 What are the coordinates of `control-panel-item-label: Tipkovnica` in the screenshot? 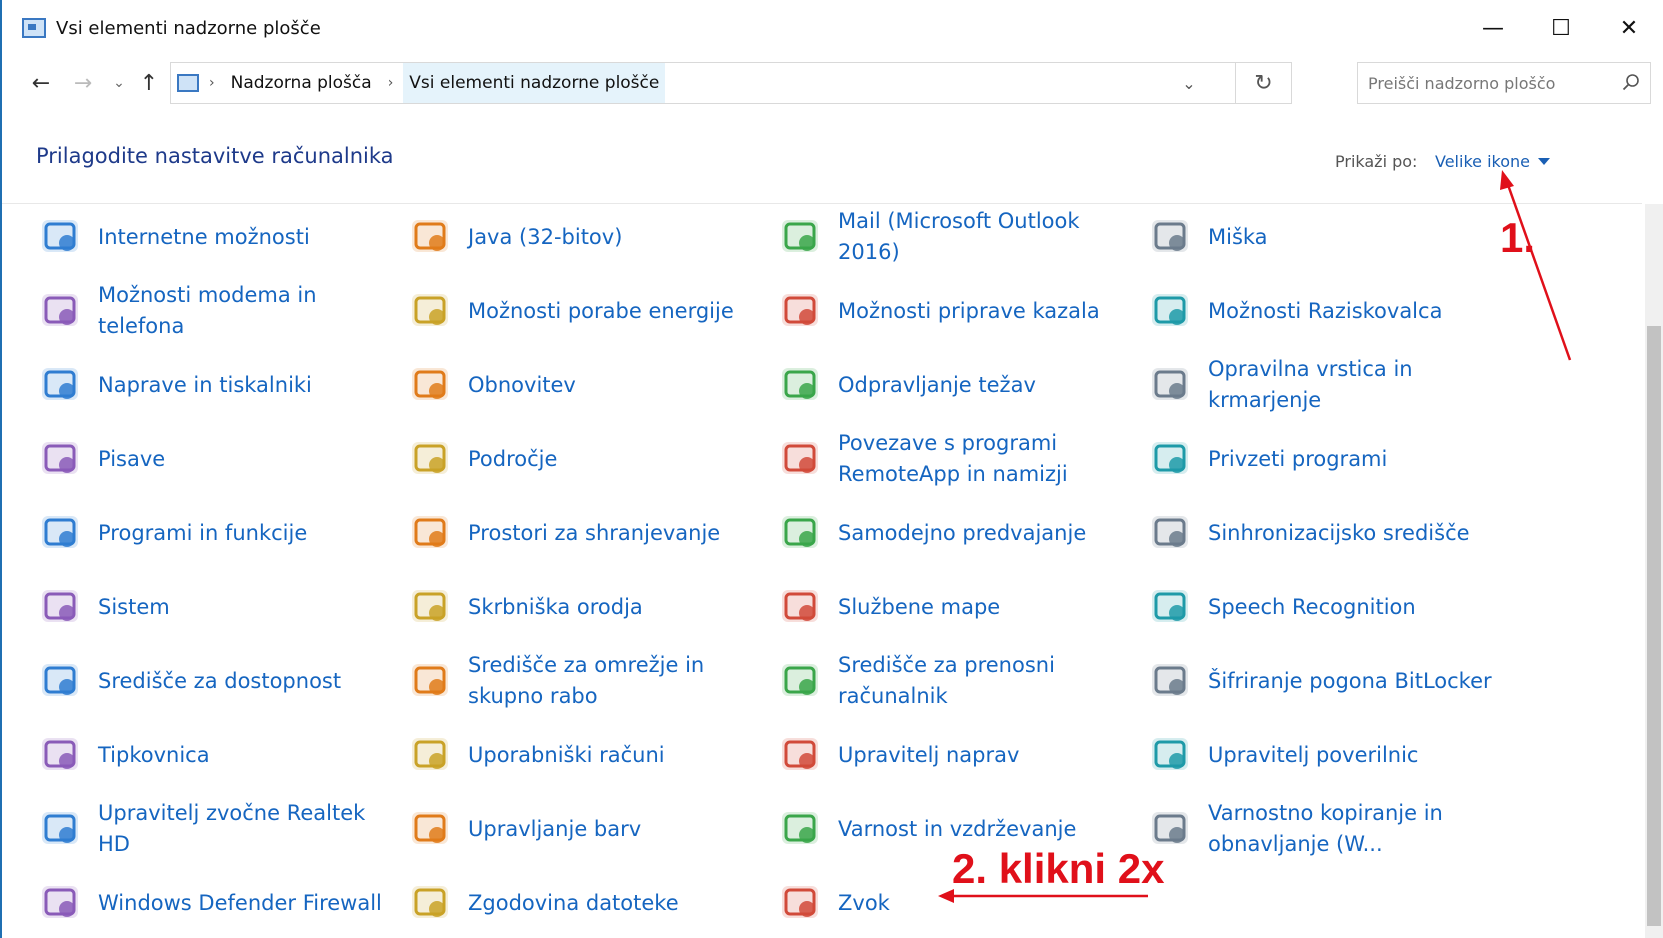 It's located at (154, 754).